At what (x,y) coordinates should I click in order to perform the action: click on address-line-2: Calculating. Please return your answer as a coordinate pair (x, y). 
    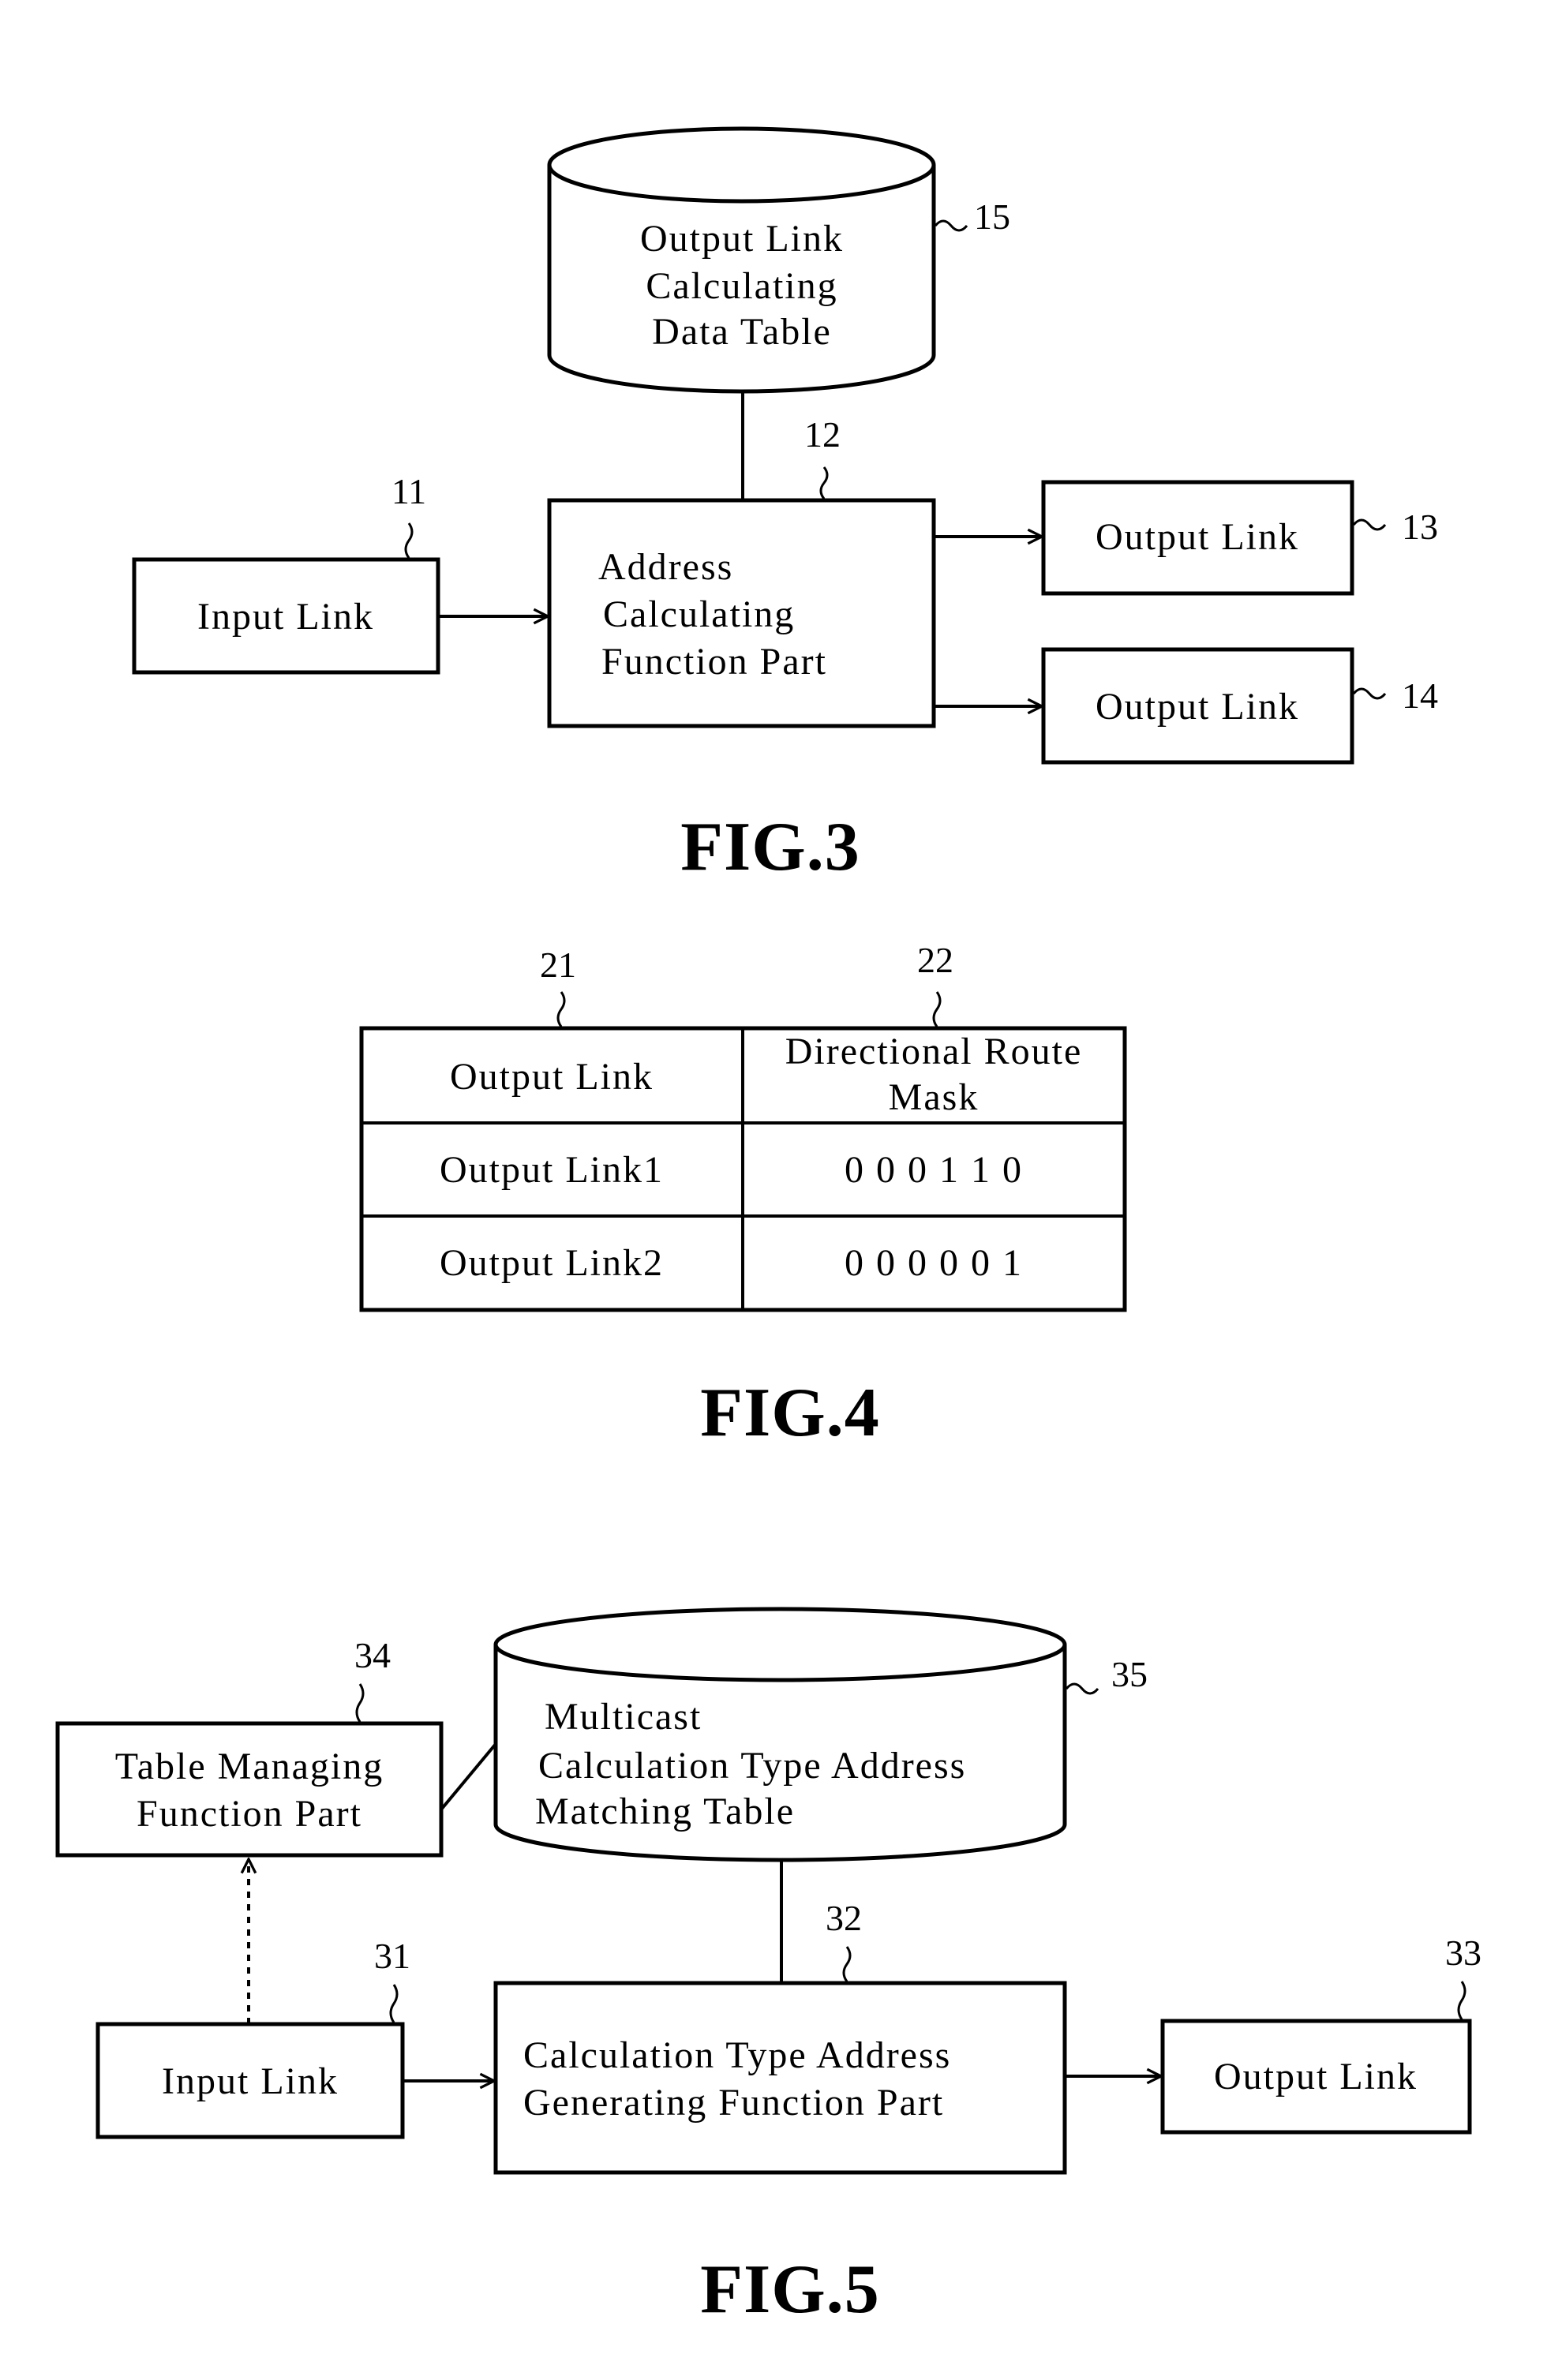
    Looking at the image, I should click on (699, 614).